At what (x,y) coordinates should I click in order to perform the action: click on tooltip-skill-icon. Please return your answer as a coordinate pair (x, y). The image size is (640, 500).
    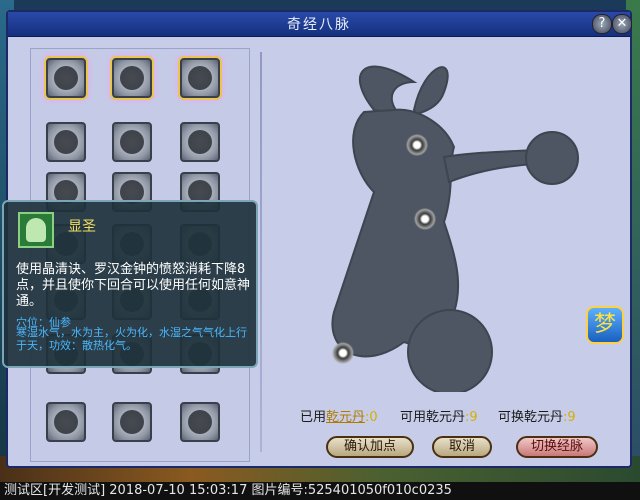
    Looking at the image, I should click on (36, 230).